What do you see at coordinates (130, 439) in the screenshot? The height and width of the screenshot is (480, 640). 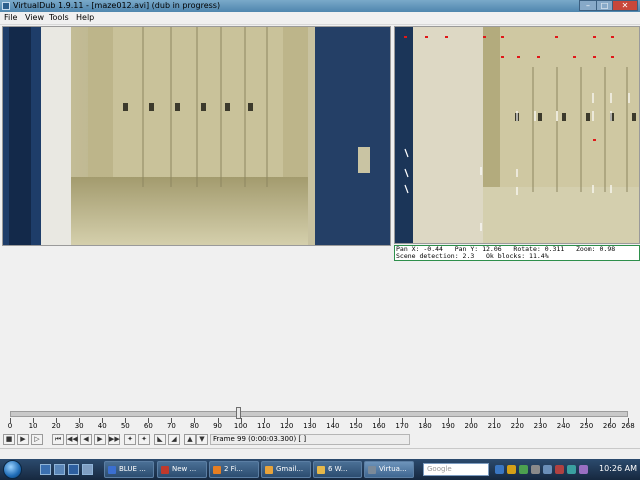 I see `scene-back-icon: ✦` at bounding box center [130, 439].